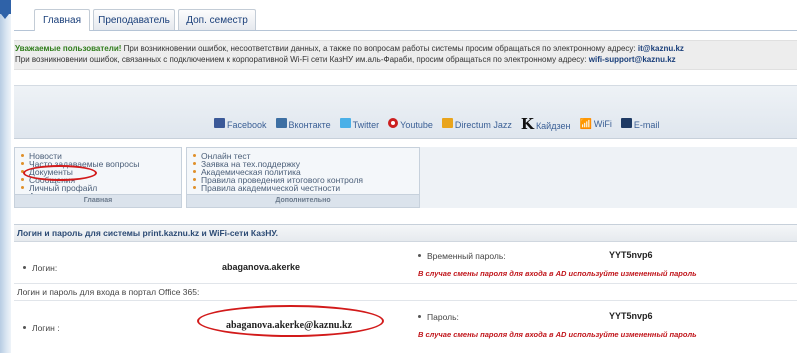 This screenshot has width=797, height=354. I want to click on temp-password-value: YYT5nvp6, so click(631, 255).